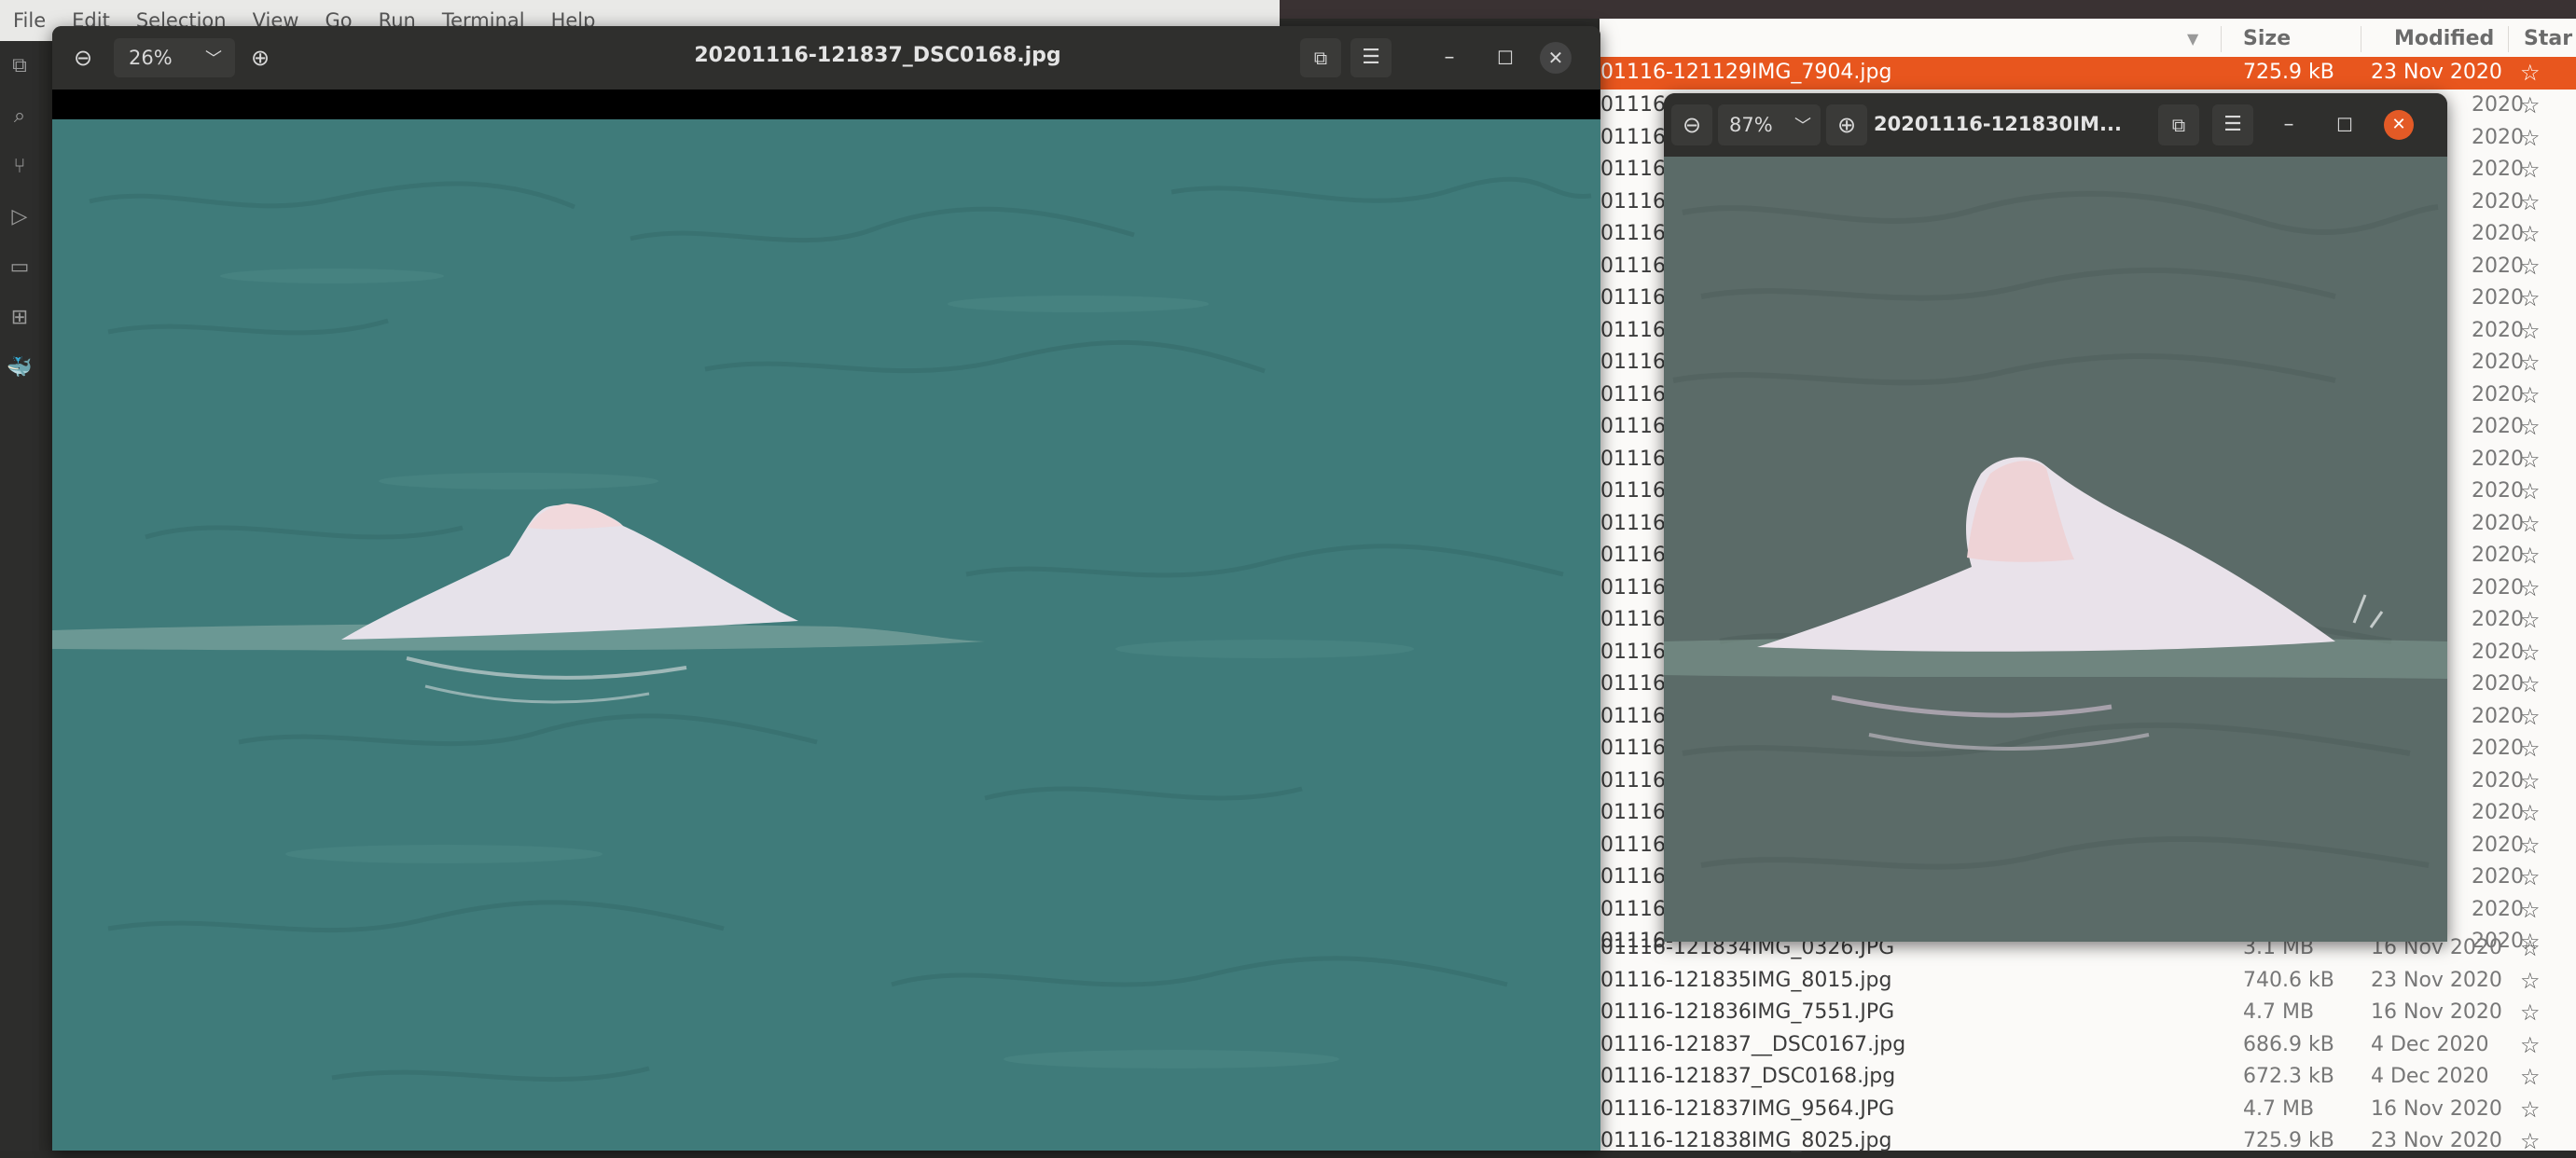 The height and width of the screenshot is (1158, 2576). I want to click on file-size: 725.9 kB, so click(2288, 1140).